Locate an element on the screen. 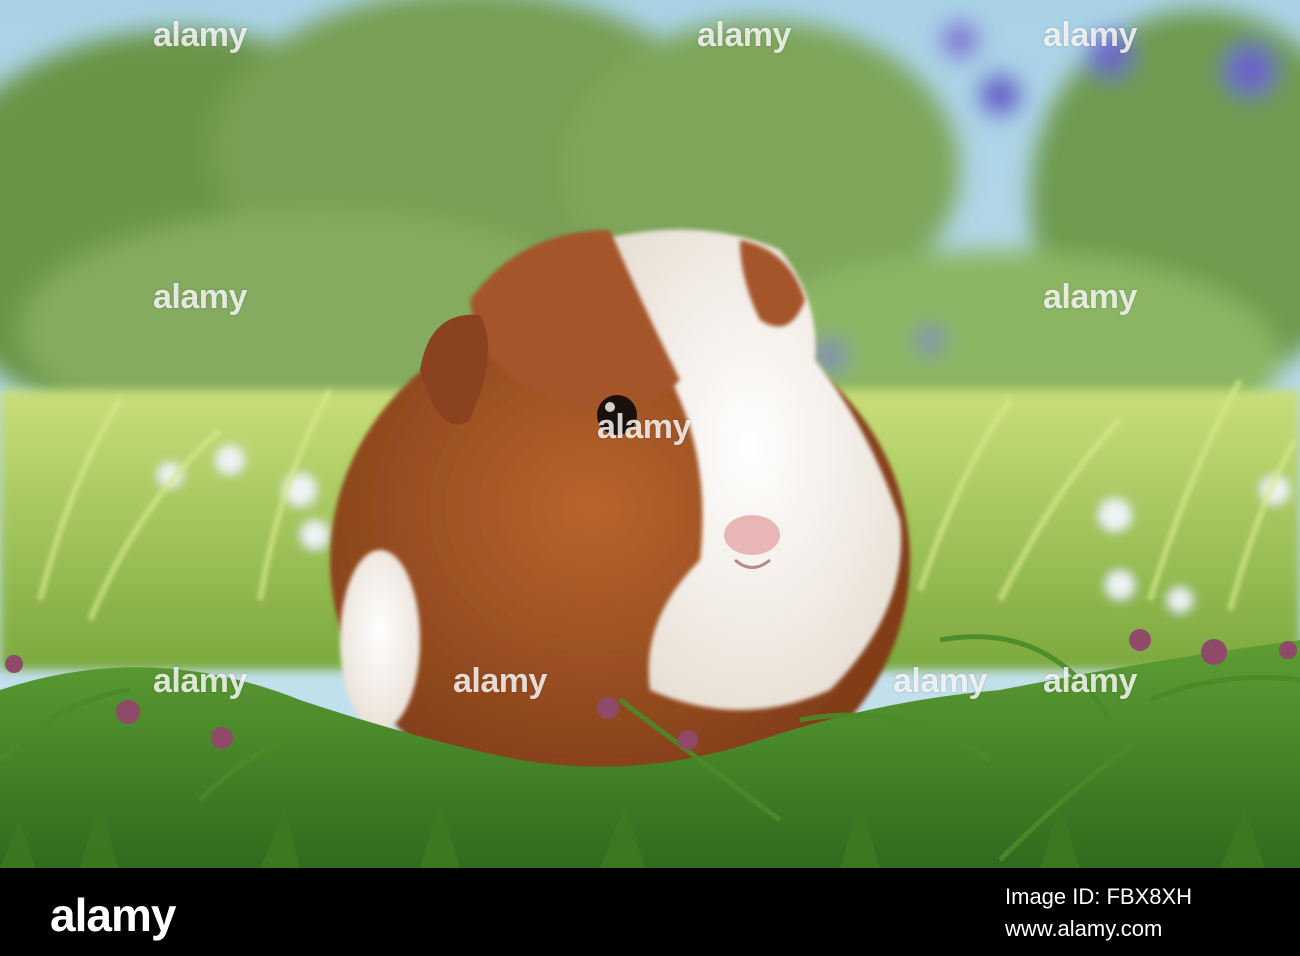  image-id-label: Image ID: FBX8XH is located at coordinates (1099, 896).